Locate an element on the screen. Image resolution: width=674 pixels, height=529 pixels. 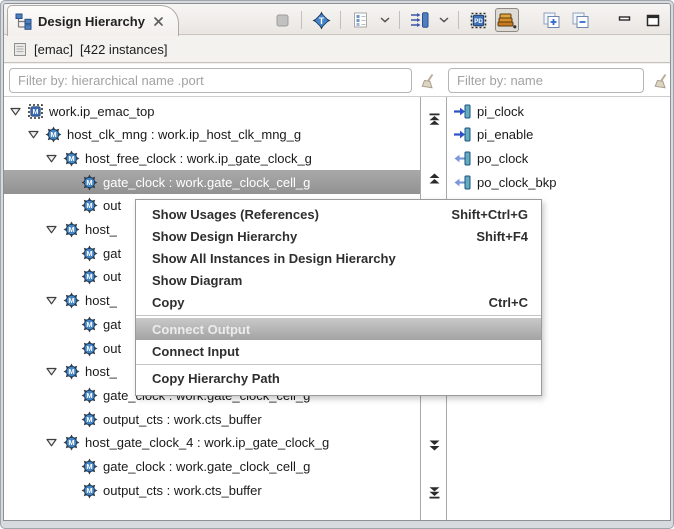
scroll-down-match-button is located at coordinates (434, 445).